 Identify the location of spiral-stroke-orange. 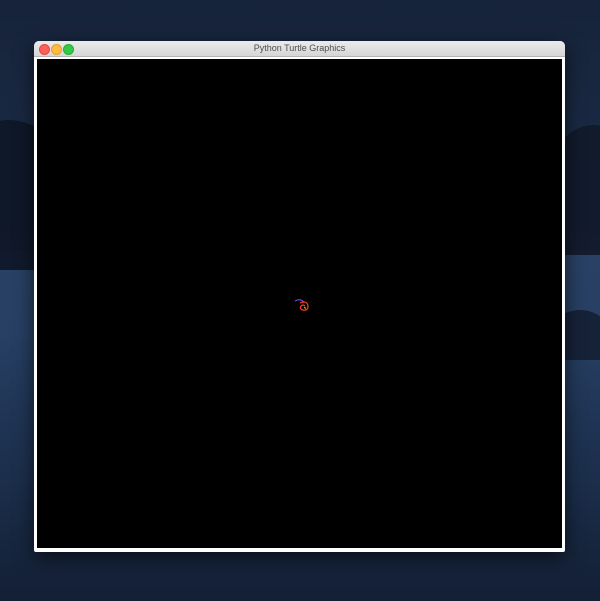
(304, 308).